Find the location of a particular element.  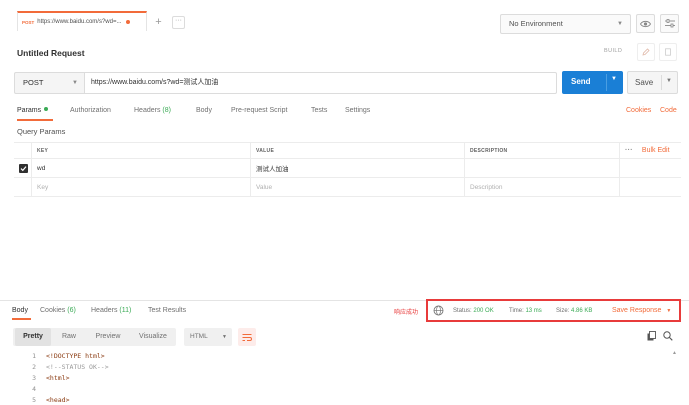

code-link: Code is located at coordinates (668, 110).